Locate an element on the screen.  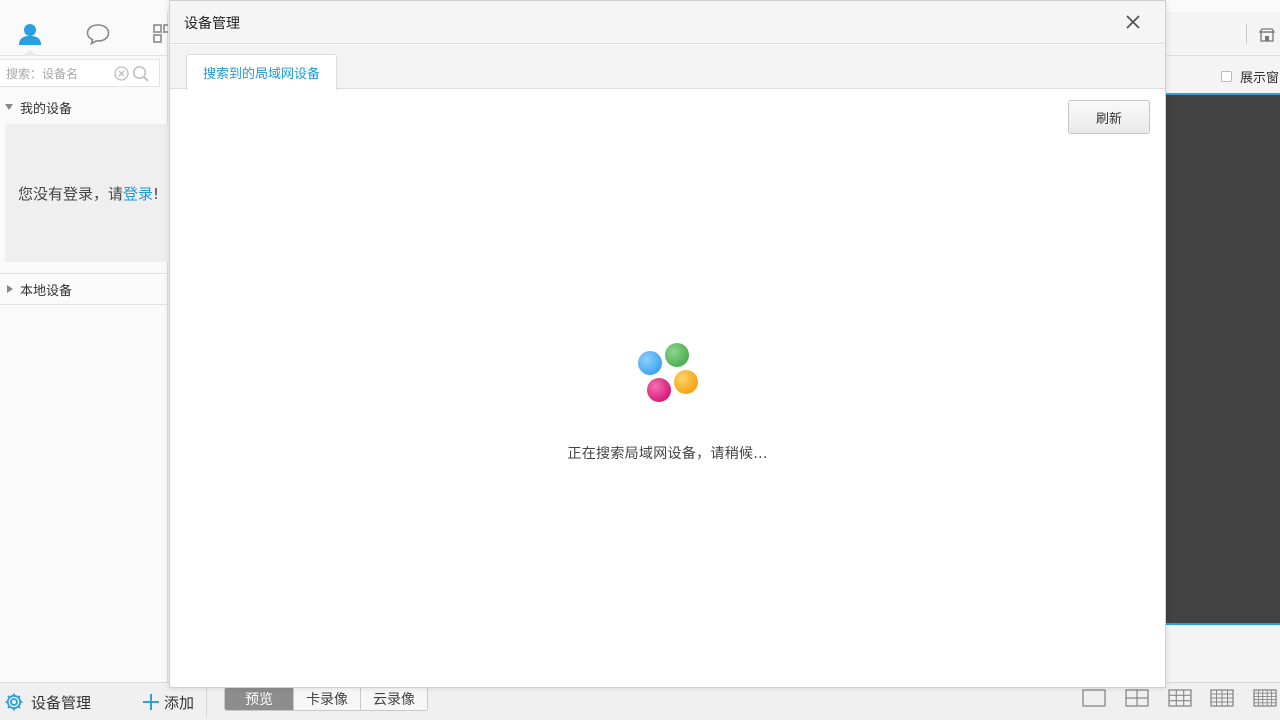
show-window-checkbox is located at coordinates (1226, 76).